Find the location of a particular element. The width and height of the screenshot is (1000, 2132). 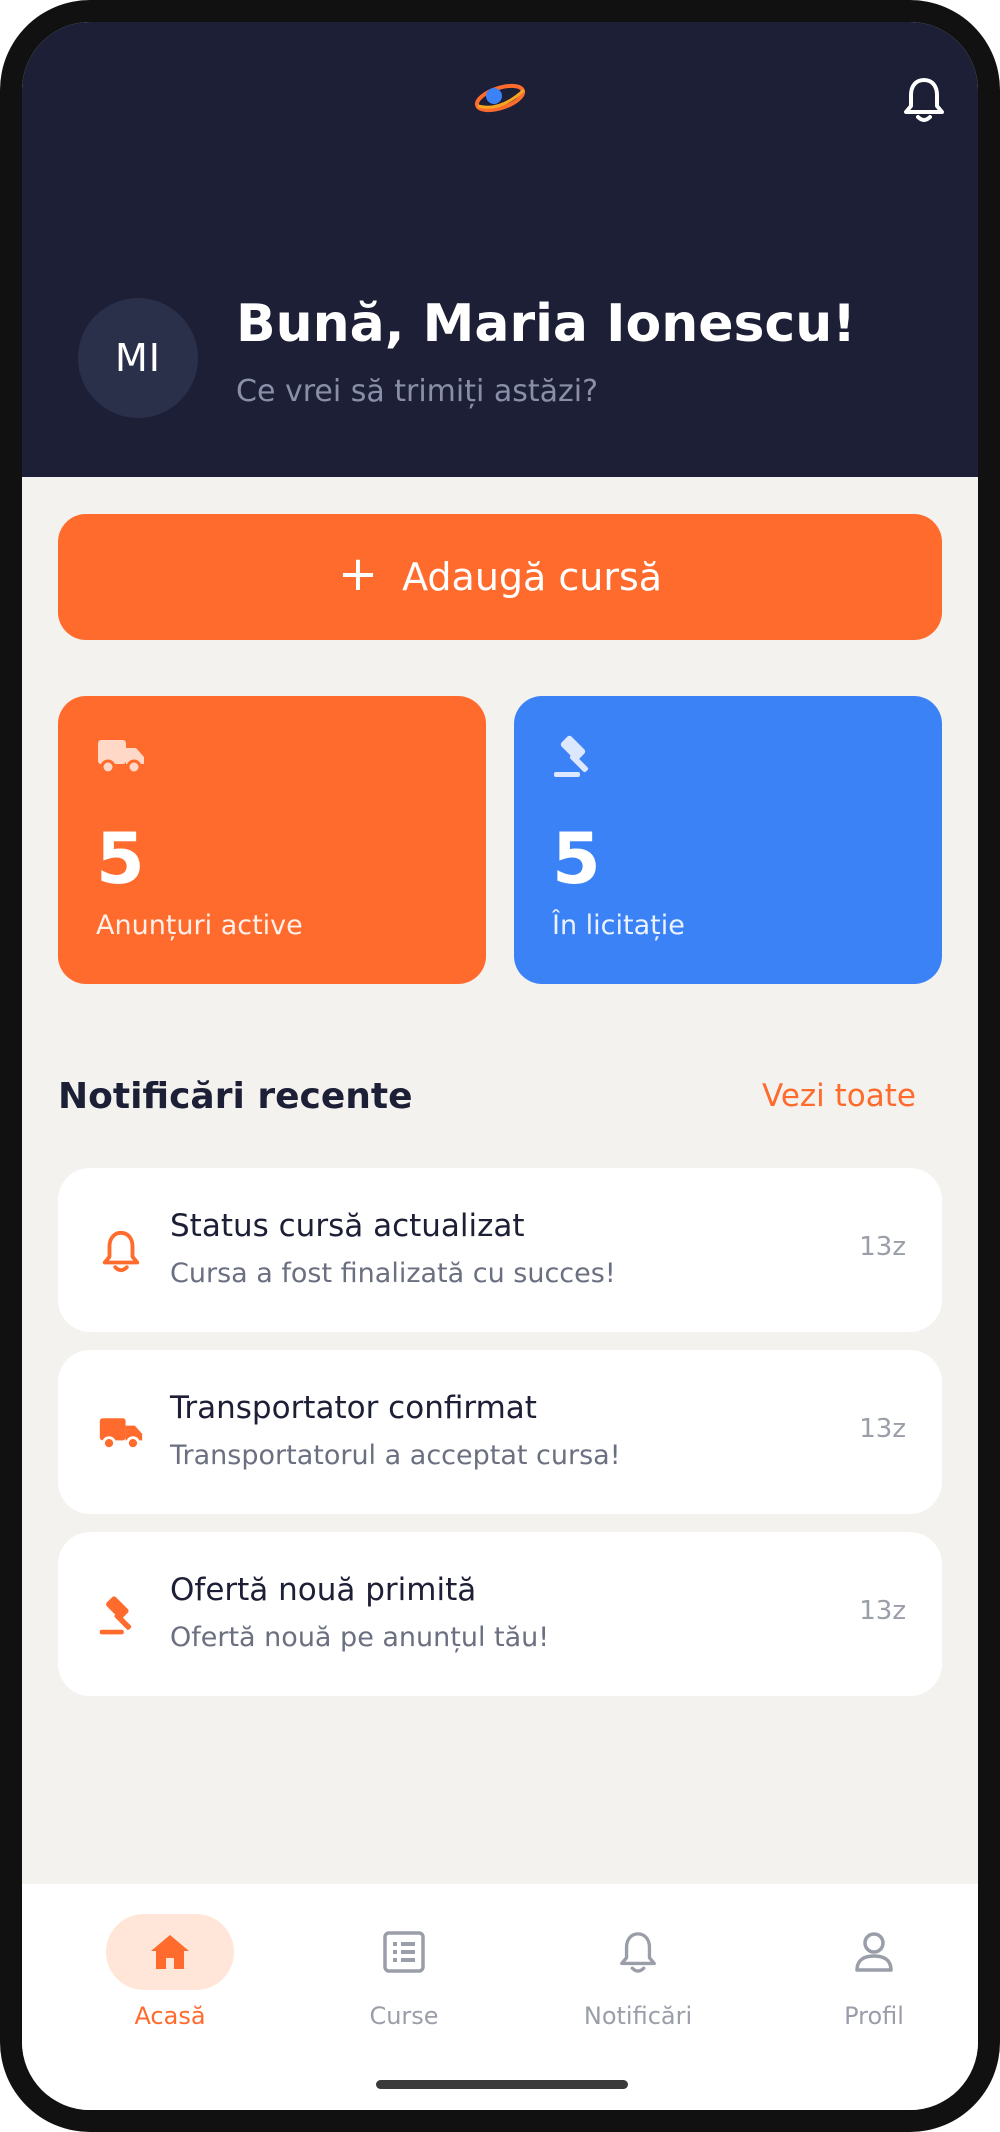

nav-label: Notificări is located at coordinates (638, 2016).